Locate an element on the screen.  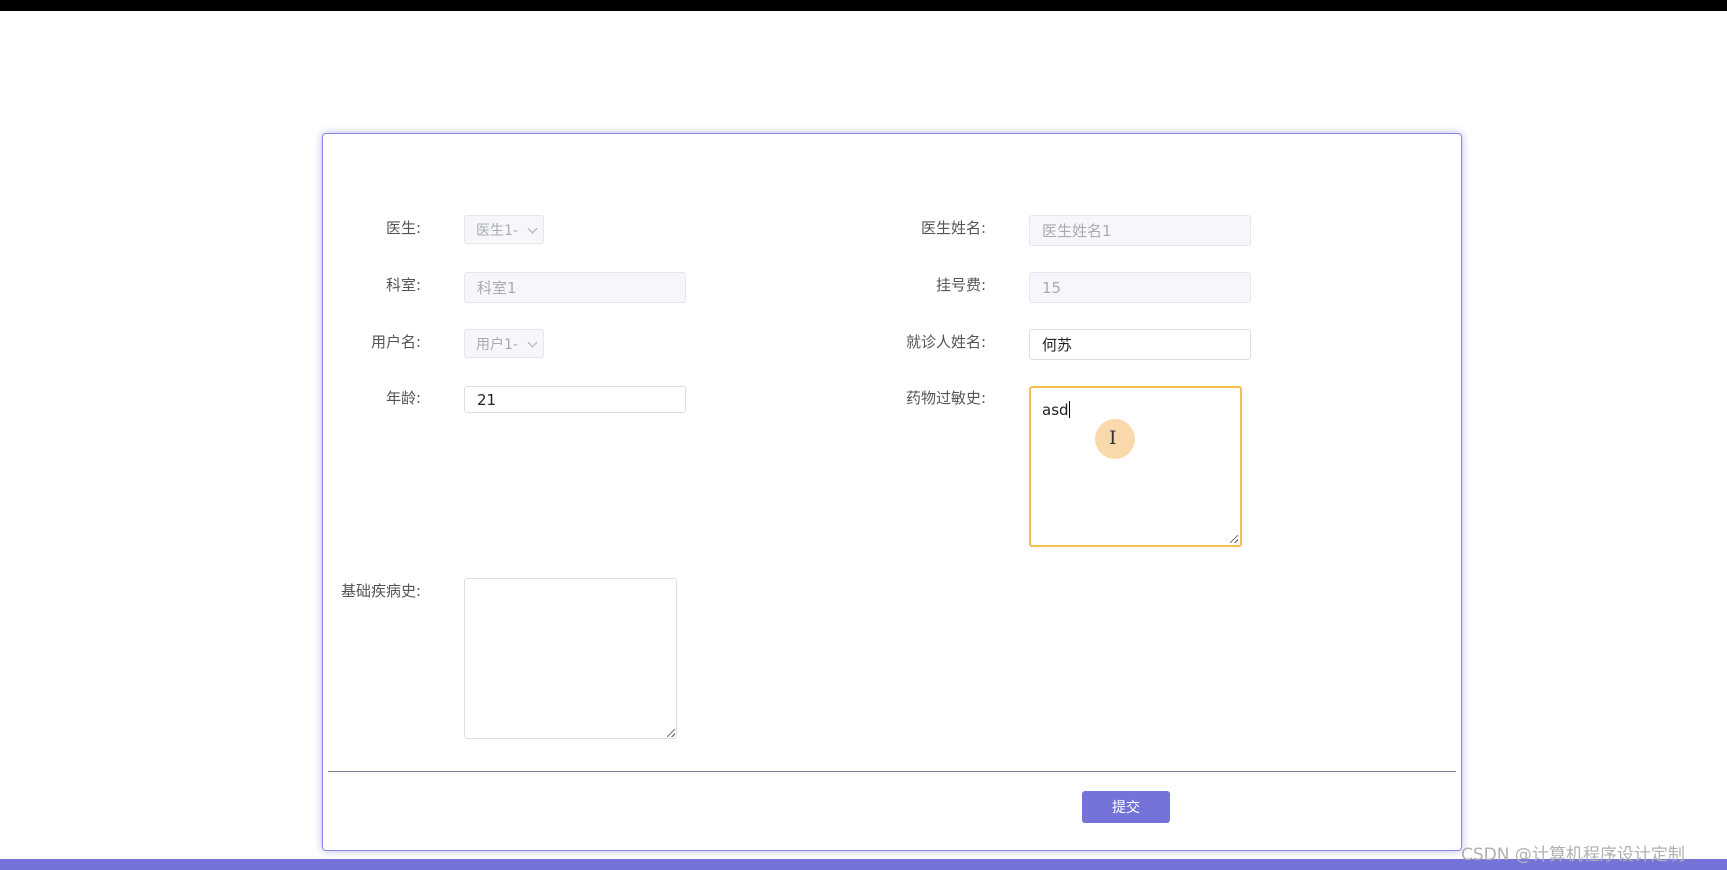
patient-name-label: 就诊人姓名: is located at coordinates (945, 342).